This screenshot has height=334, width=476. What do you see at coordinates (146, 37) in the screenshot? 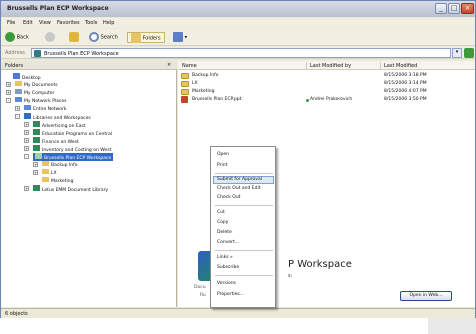
I see `folders-button: Folders` at bounding box center [146, 37].